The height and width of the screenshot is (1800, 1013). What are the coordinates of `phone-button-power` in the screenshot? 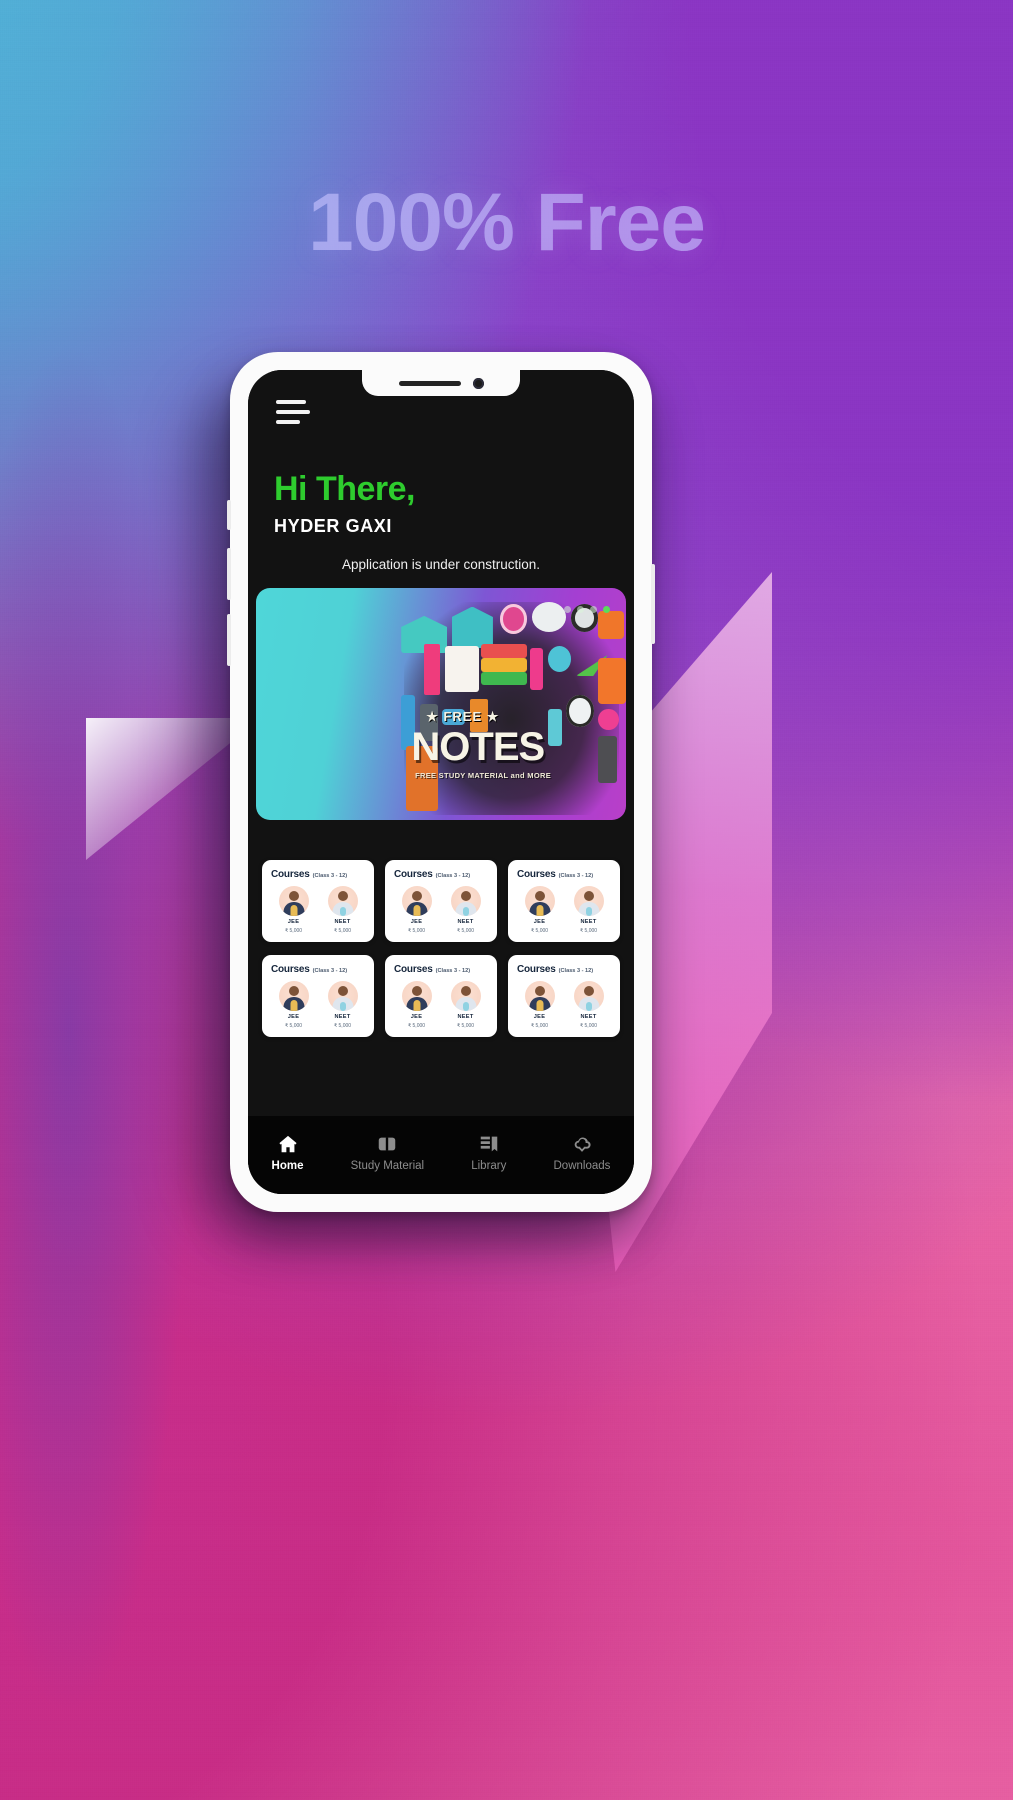 It's located at (653, 604).